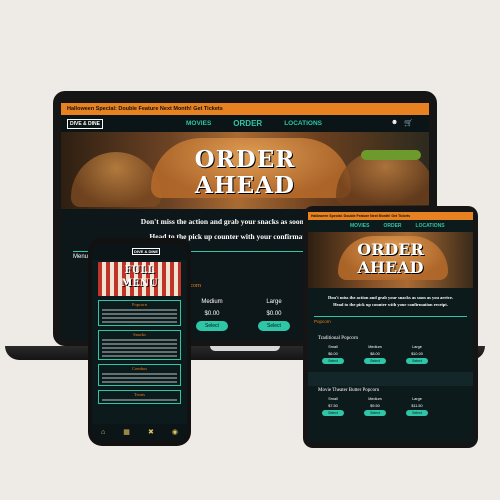 This screenshot has width=500, height=500. What do you see at coordinates (139, 394) in the screenshot?
I see `section-title: Treats` at bounding box center [139, 394].